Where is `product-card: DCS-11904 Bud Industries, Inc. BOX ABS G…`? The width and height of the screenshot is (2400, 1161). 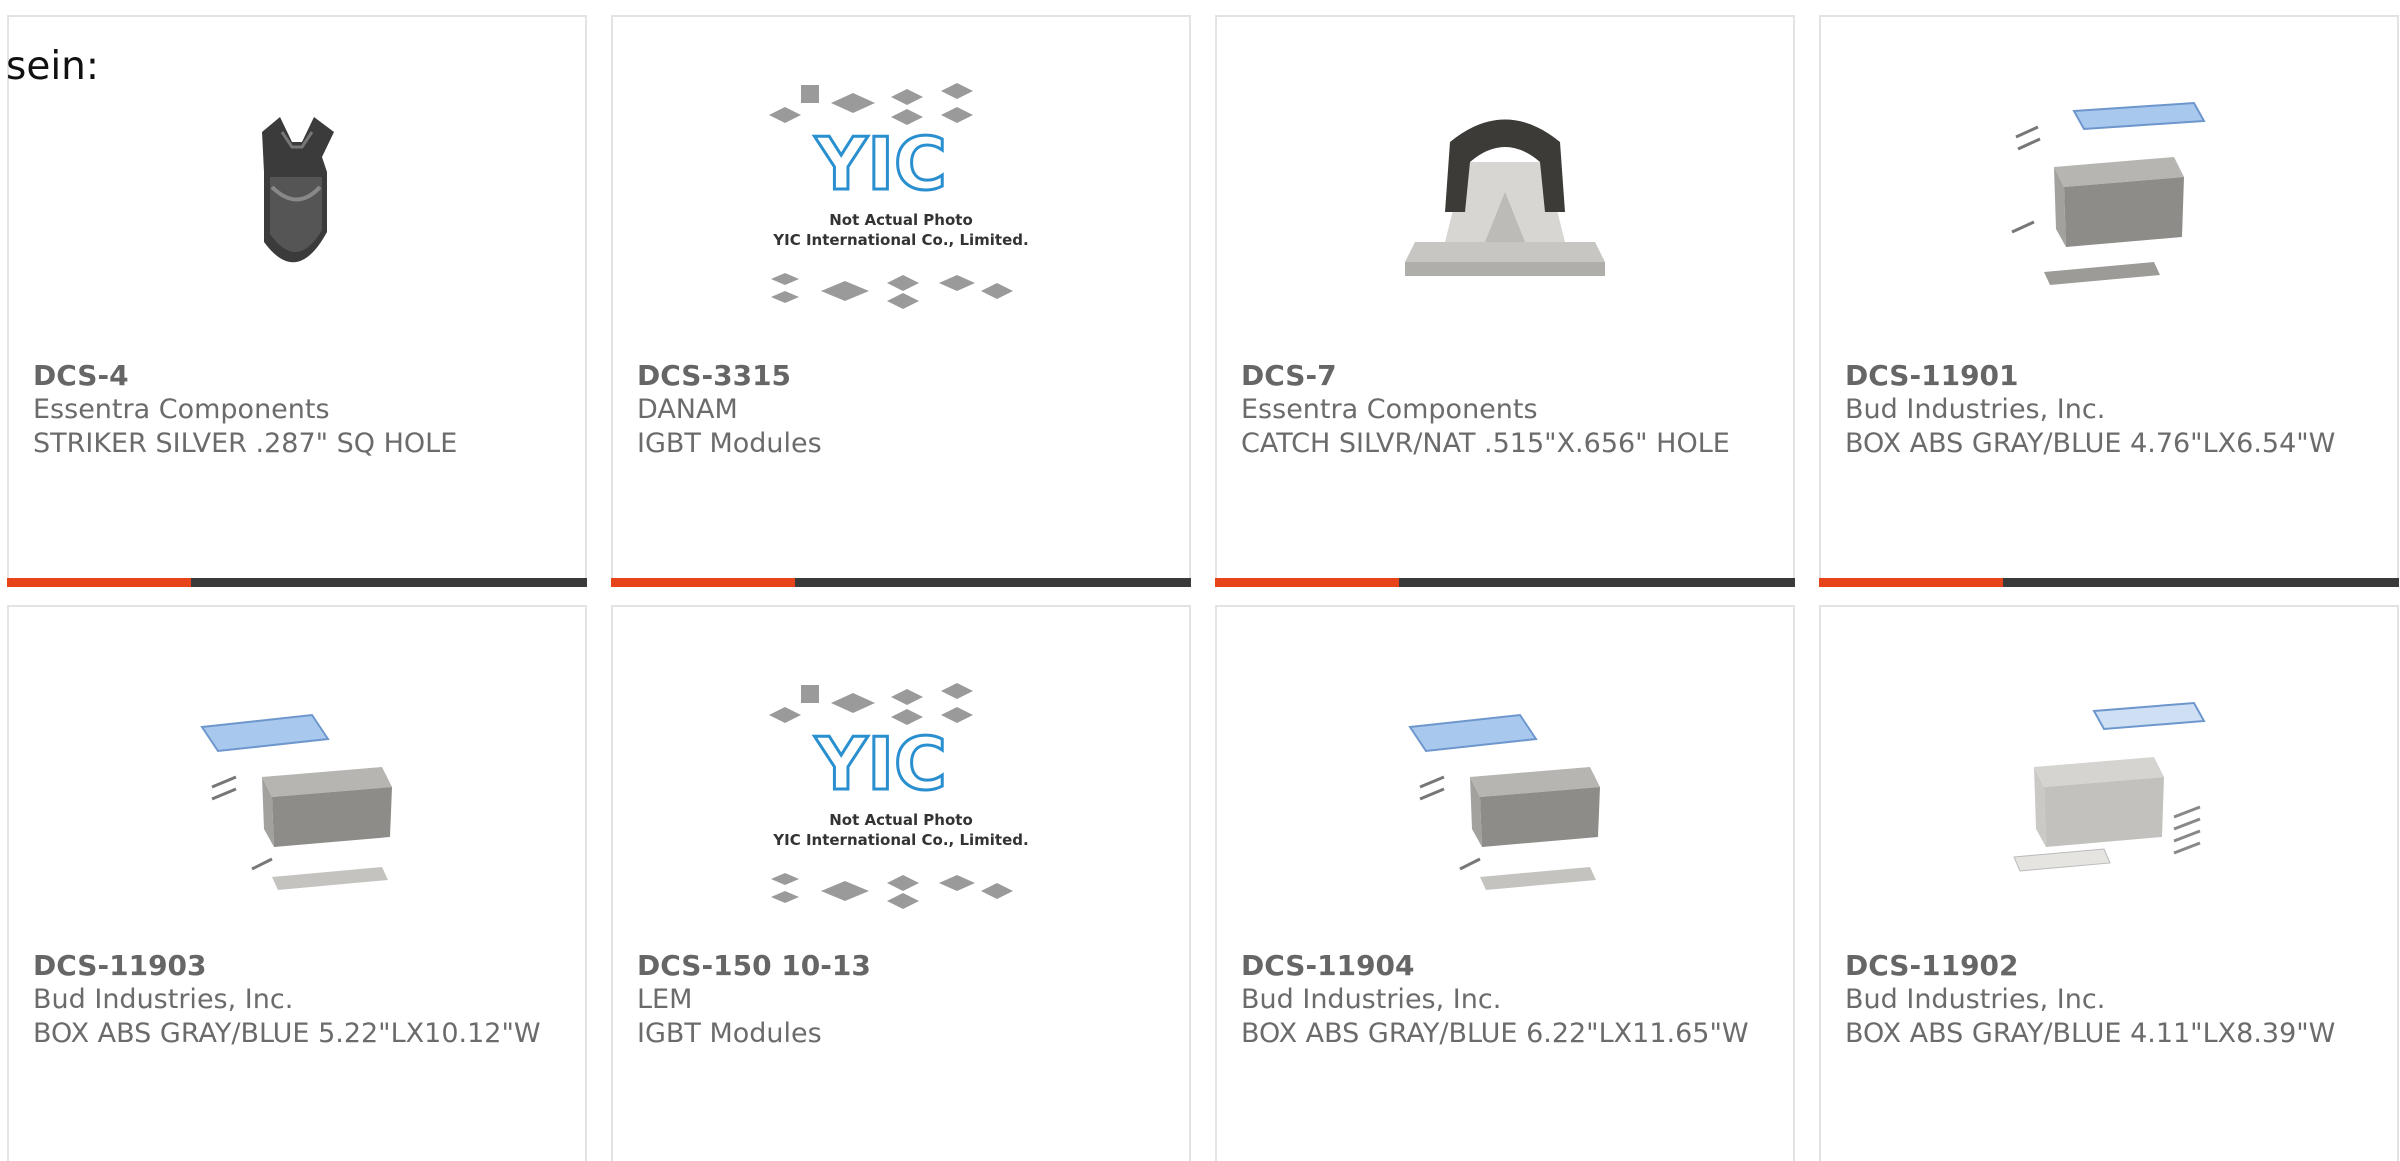
product-card: DCS-11904 Bud Industries, Inc. BOX ABS G… is located at coordinates (1505, 883).